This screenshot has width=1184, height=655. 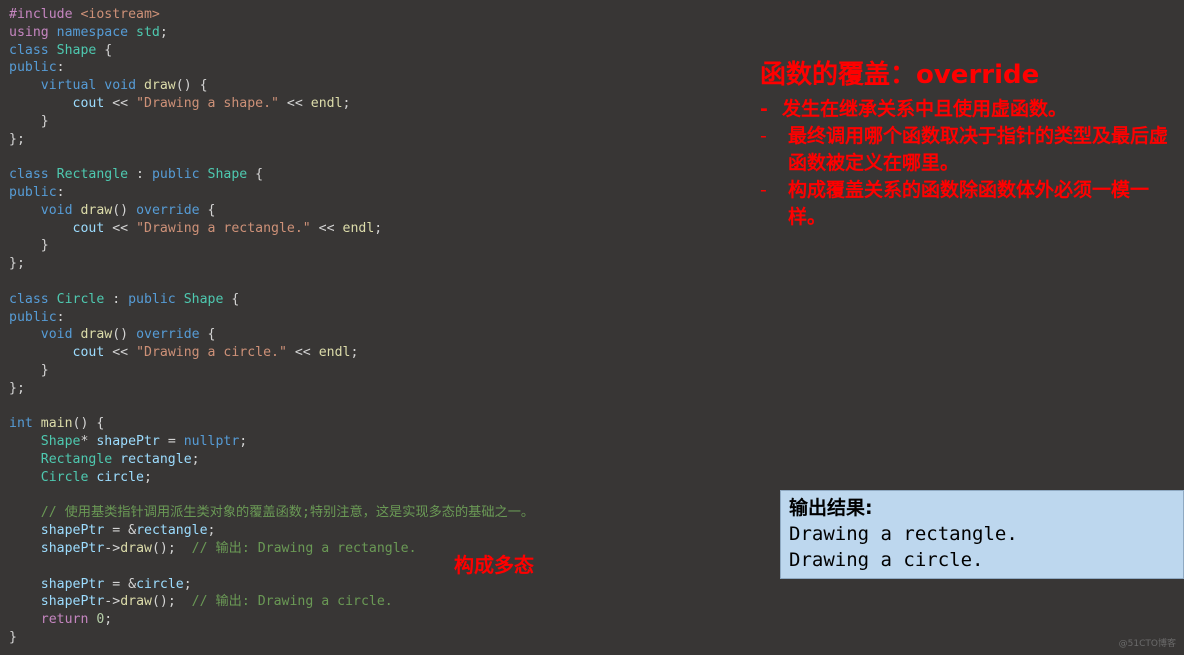 What do you see at coordinates (223, 228) in the screenshot?
I see `code-token: "Drawing a rectangle."` at bounding box center [223, 228].